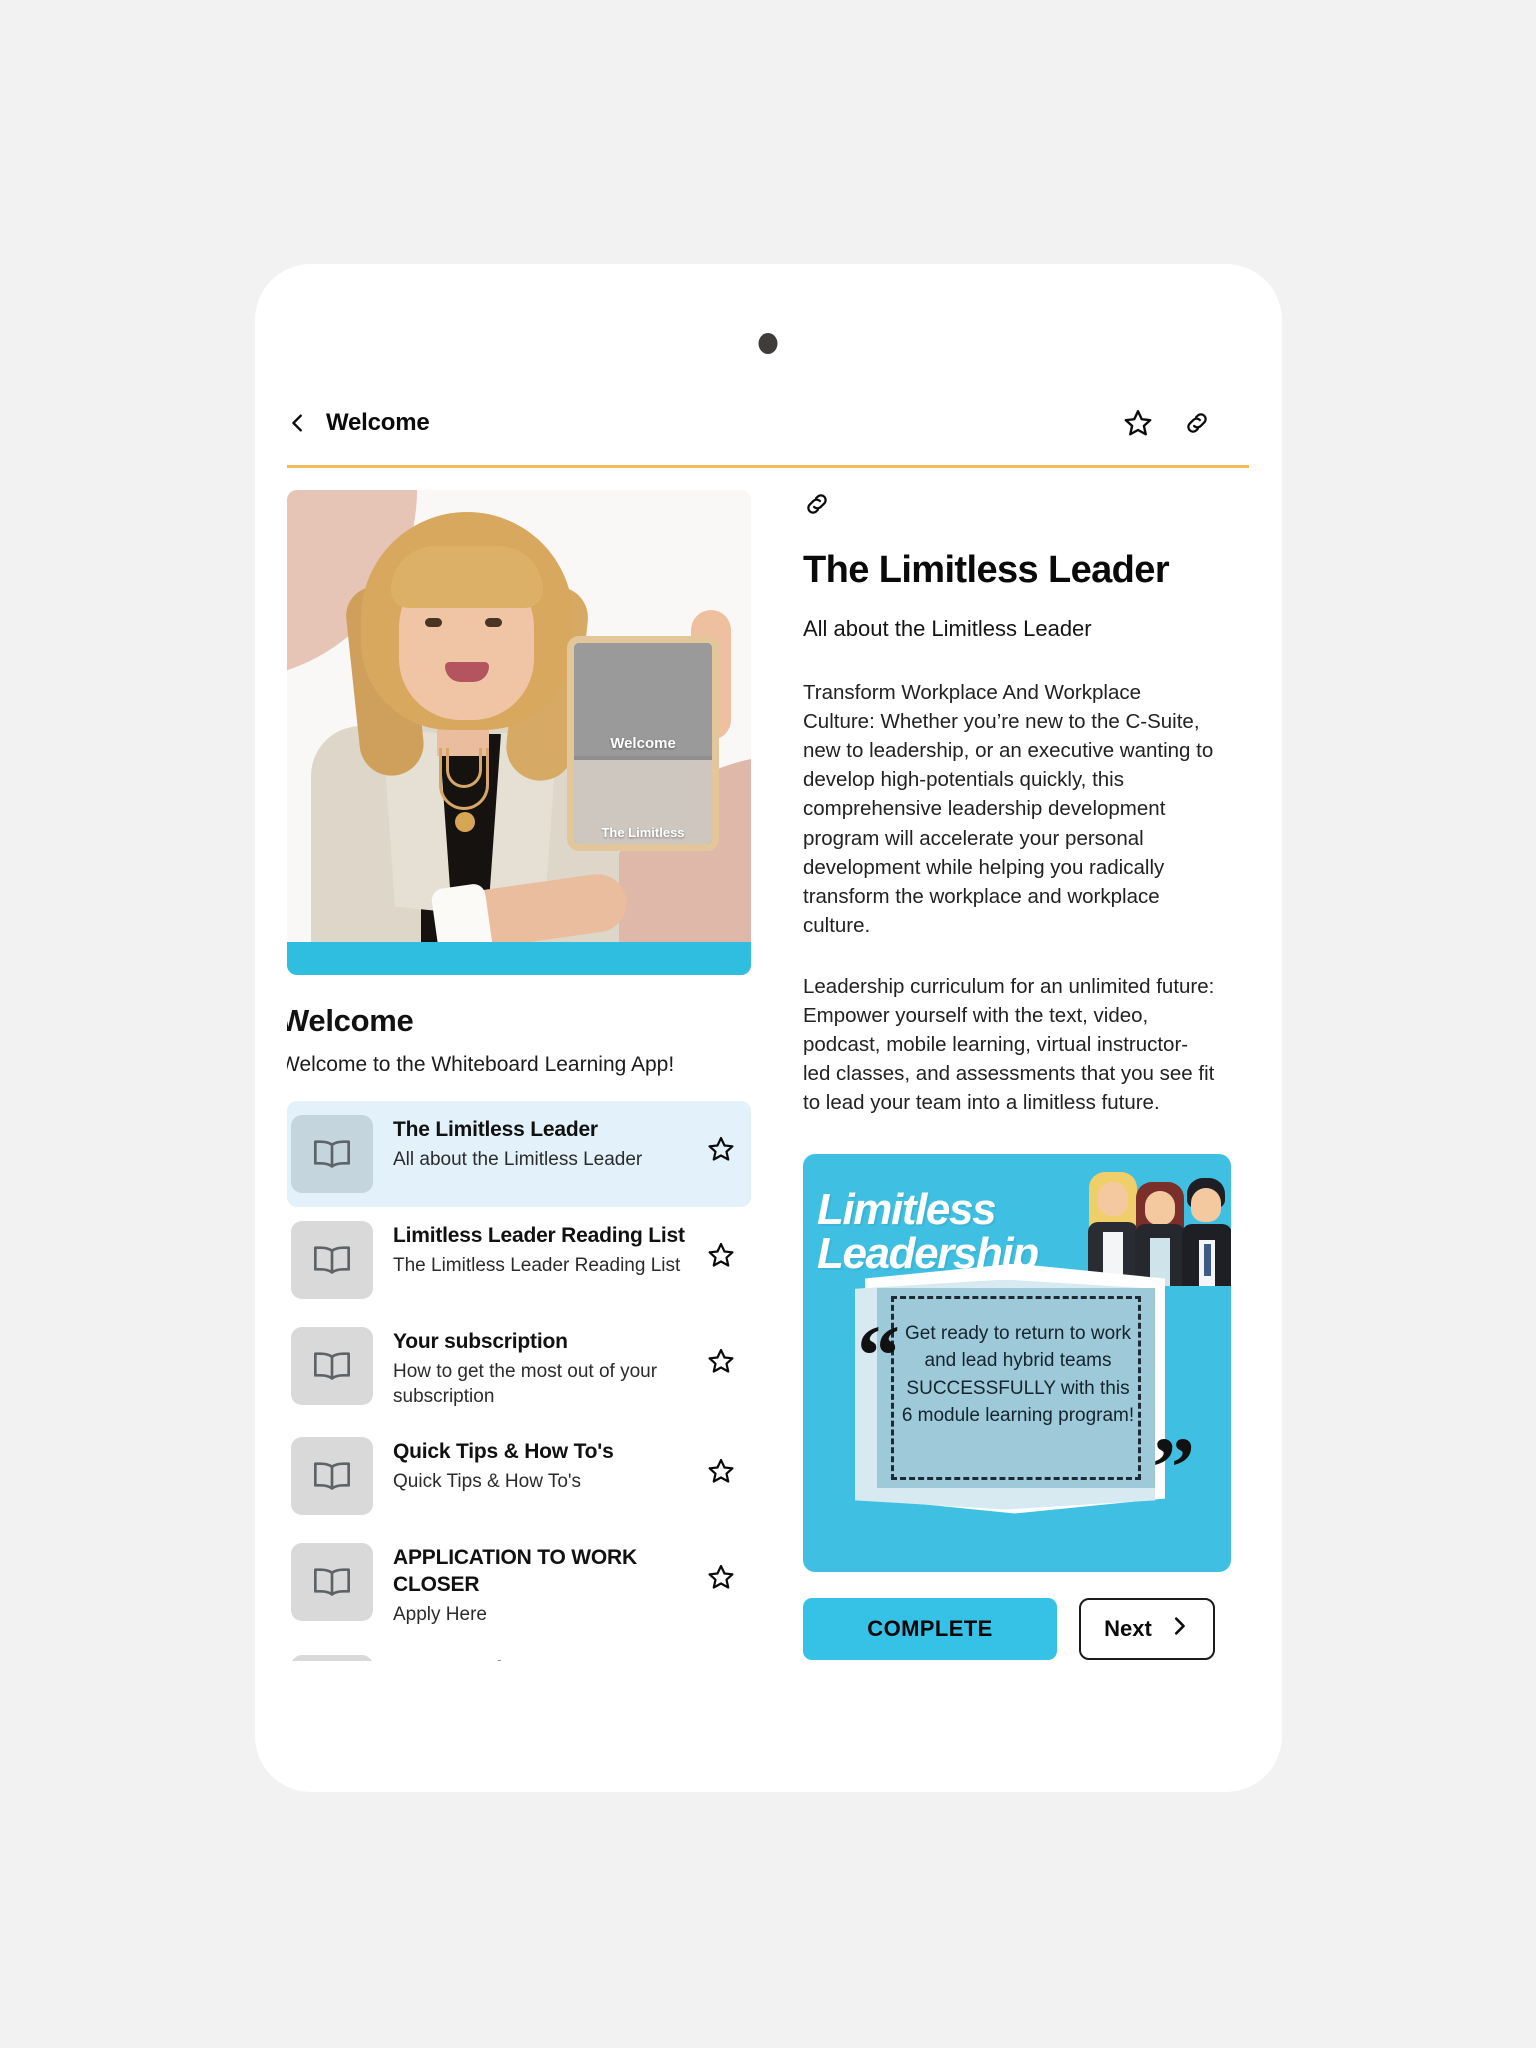  I want to click on lesson-text: APPLICATION TO WORK CLOSER Apply Here, so click(540, 1585).